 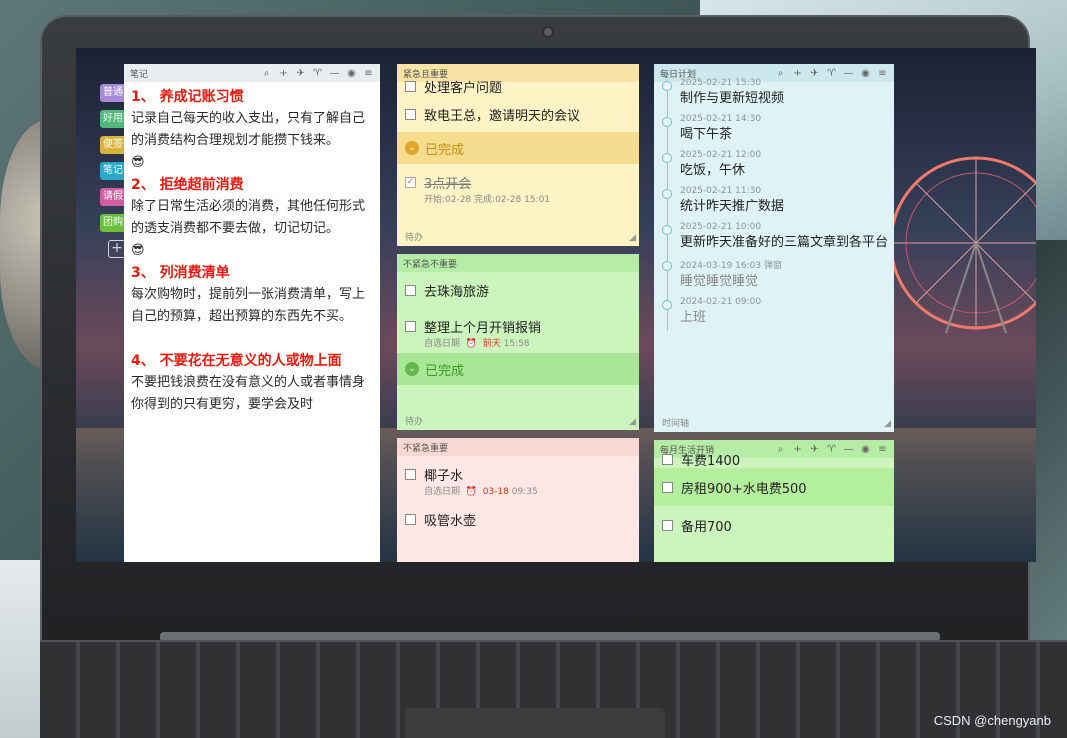 What do you see at coordinates (487, 200) in the screenshot?
I see `todo-meta: 开始:02-28 完成:02-28 15:01` at bounding box center [487, 200].